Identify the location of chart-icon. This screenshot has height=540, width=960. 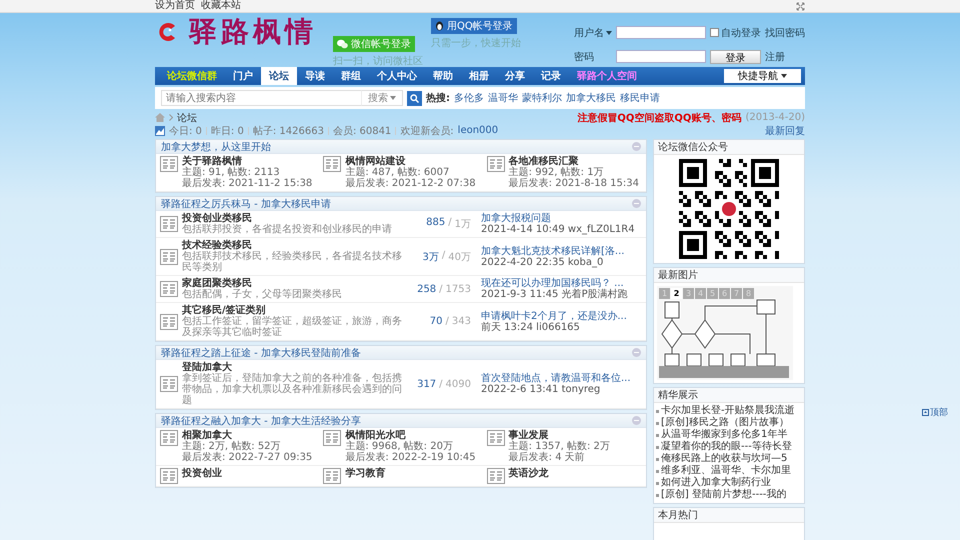
(160, 131).